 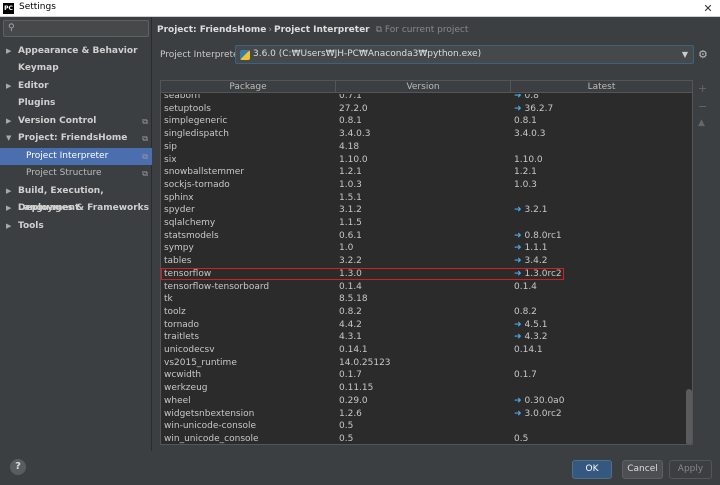 What do you see at coordinates (423, 236) in the screenshot?
I see `table-row: statsmodels 0.6.1 ➜ 0.8.0rc1` at bounding box center [423, 236].